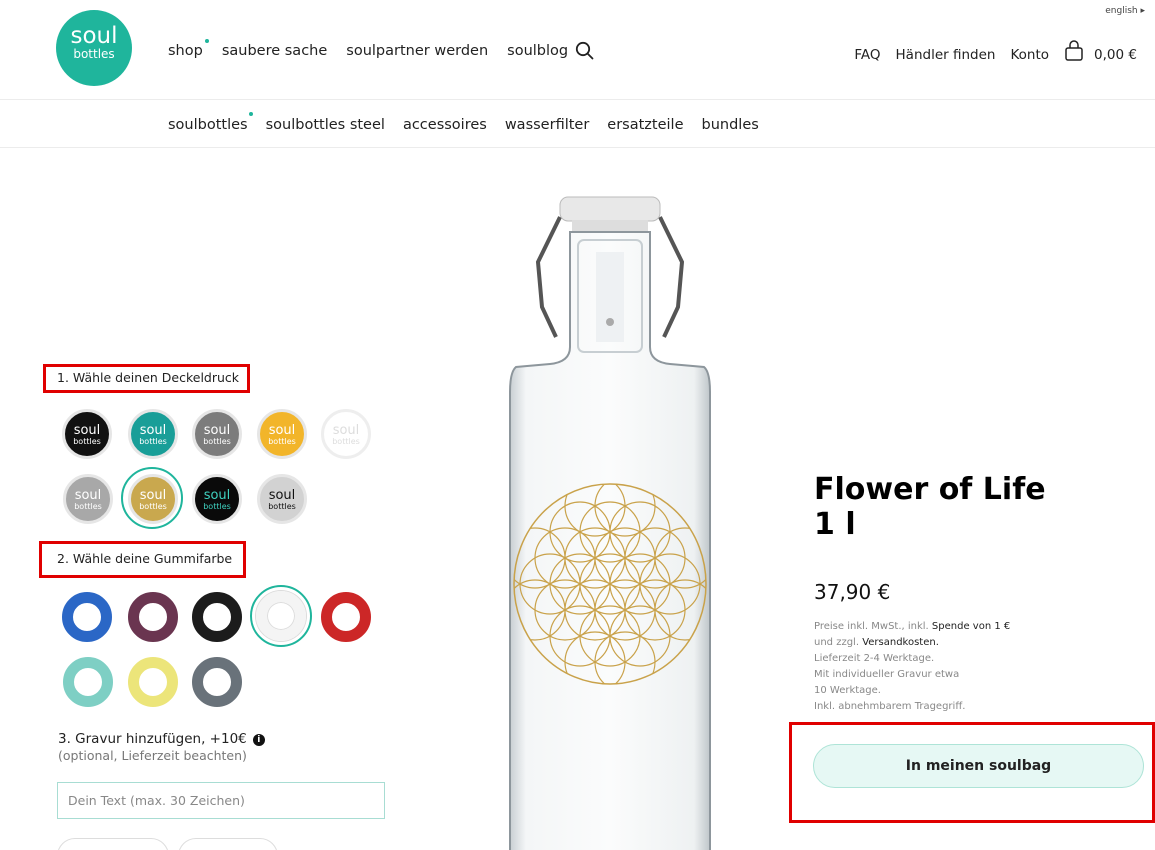 The image size is (1155, 850). What do you see at coordinates (645, 125) in the screenshot?
I see `subnav-item-ersatzteile: ersatzteile` at bounding box center [645, 125].